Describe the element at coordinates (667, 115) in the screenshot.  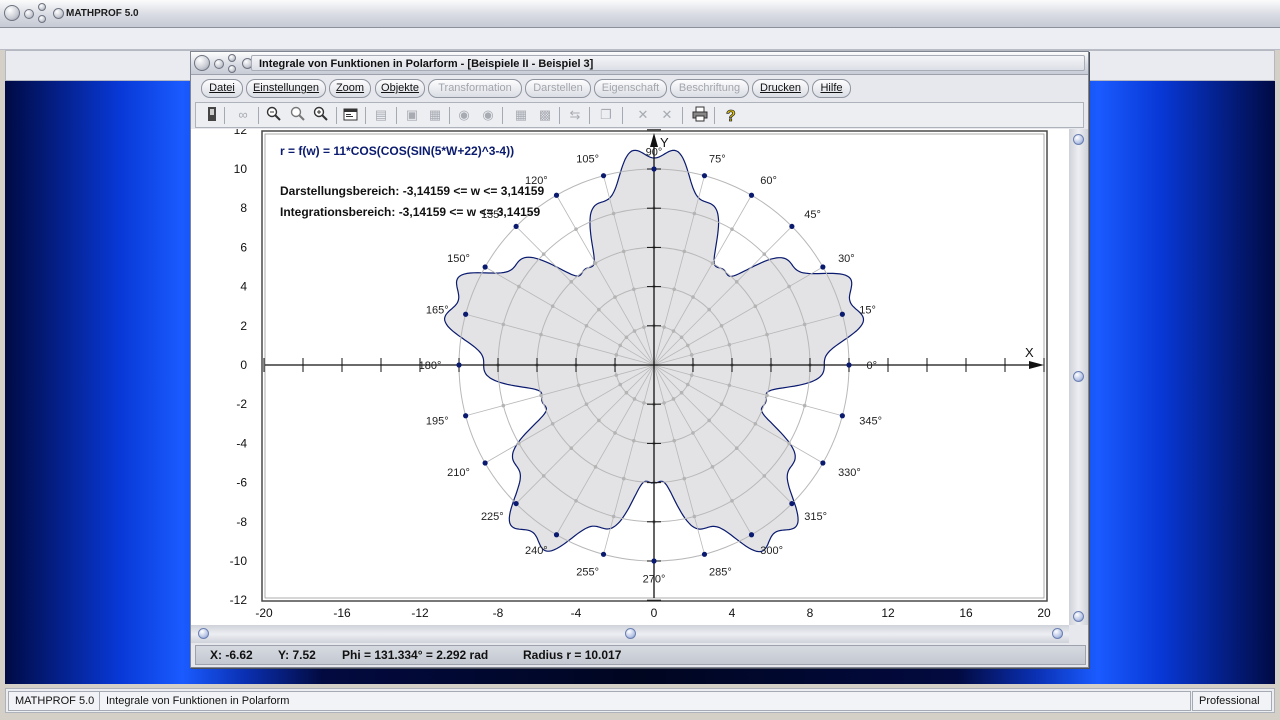
I see `cross2-icon: ✕` at that location.